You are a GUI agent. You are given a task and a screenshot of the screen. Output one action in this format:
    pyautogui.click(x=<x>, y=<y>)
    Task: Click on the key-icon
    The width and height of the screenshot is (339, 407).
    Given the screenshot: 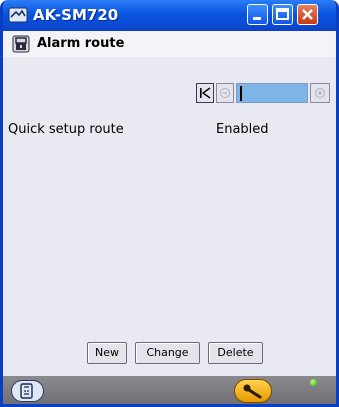 What is the action you would take?
    pyautogui.click(x=252, y=391)
    